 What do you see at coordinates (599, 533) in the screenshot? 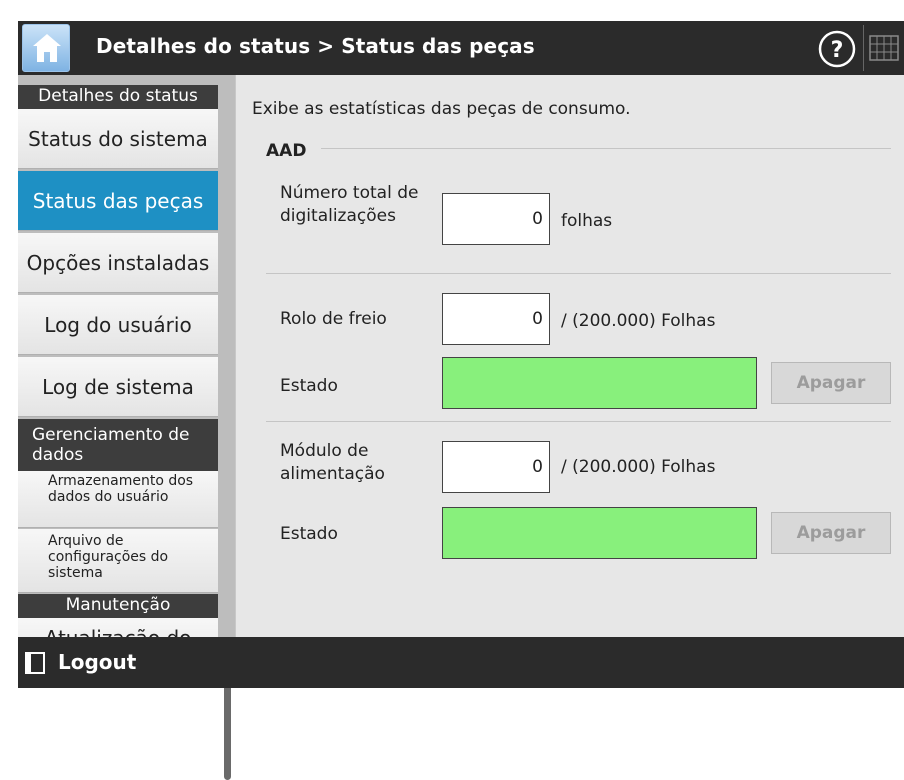
I see `feed-module-status-bar` at bounding box center [599, 533].